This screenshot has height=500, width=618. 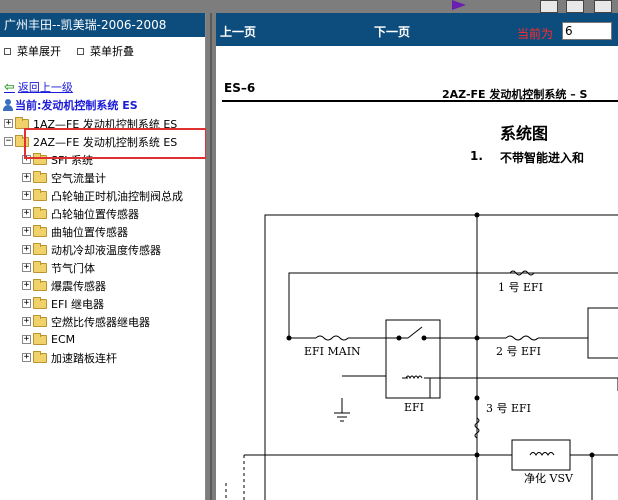 I want to click on tree-item-label: 凸轮轴正时机油控制阀总成, so click(x=117, y=196).